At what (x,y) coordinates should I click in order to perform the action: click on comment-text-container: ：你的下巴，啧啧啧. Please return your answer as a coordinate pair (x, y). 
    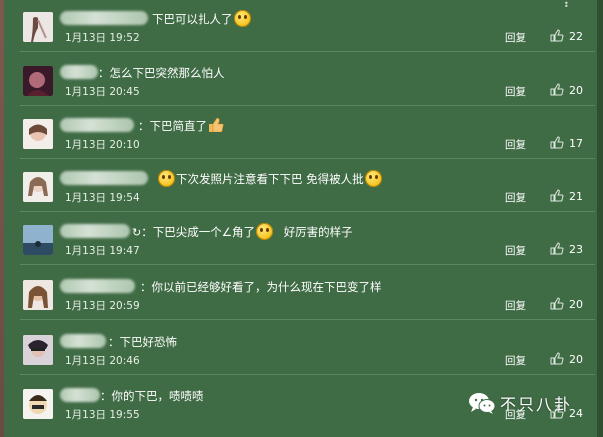
    Looking at the image, I should click on (152, 396).